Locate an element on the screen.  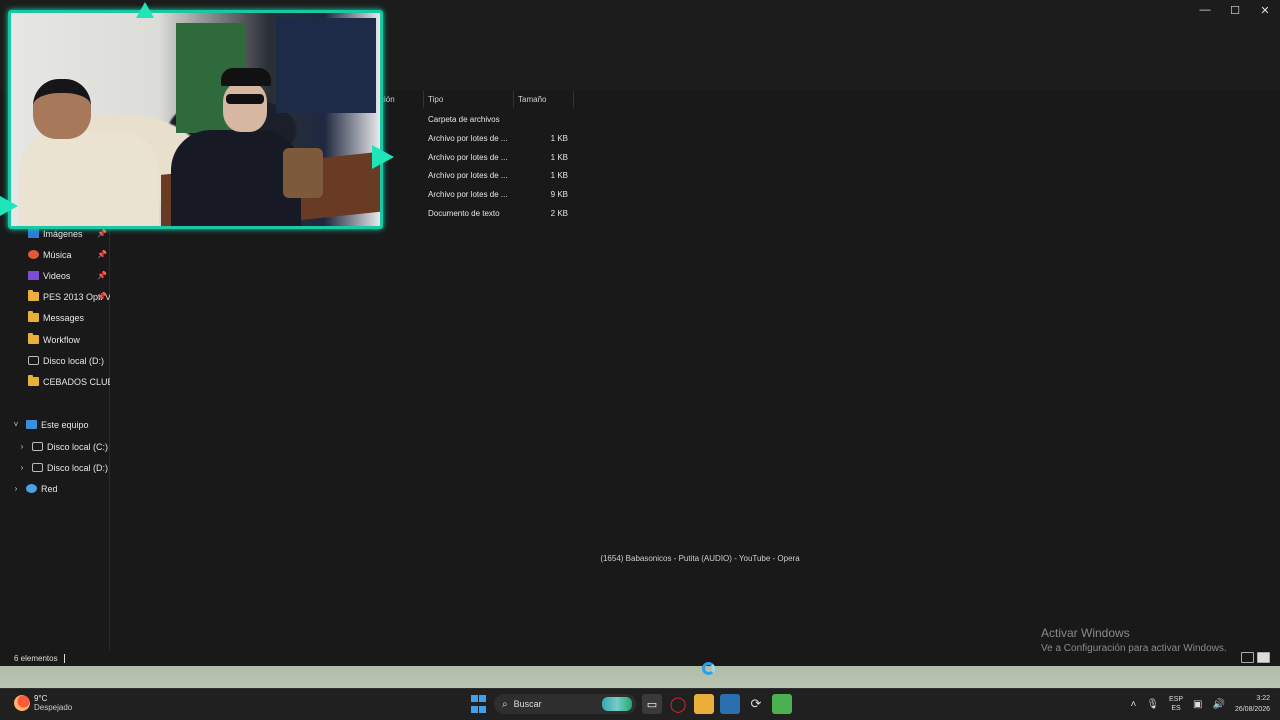
microphone-icon: 🎙 is located at coordinates (1152, 704).